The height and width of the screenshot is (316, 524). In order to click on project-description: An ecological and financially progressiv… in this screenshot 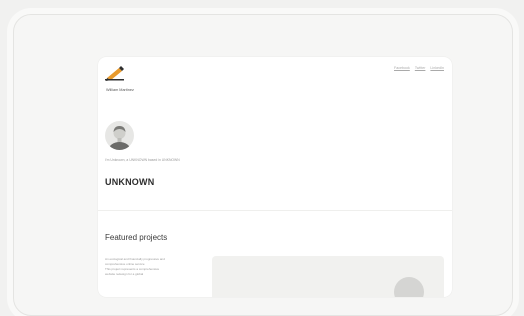, I will do `click(152, 267)`.